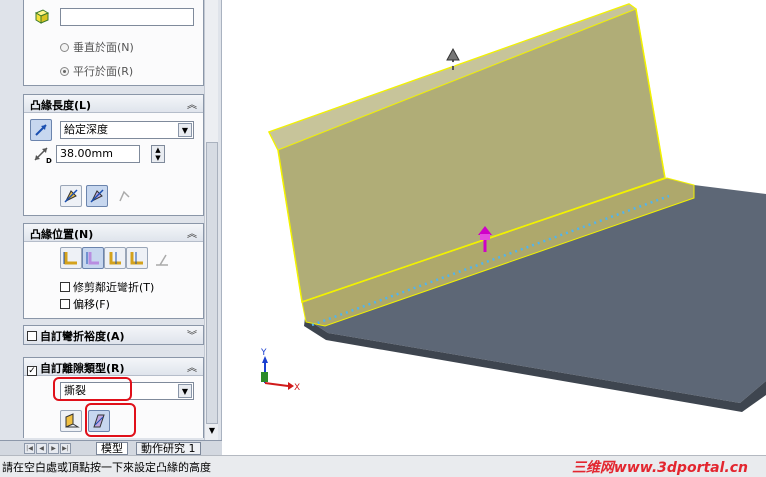 This screenshot has height=477, width=766. I want to click on scroll-down-arrow-icon: ▼, so click(212, 431).